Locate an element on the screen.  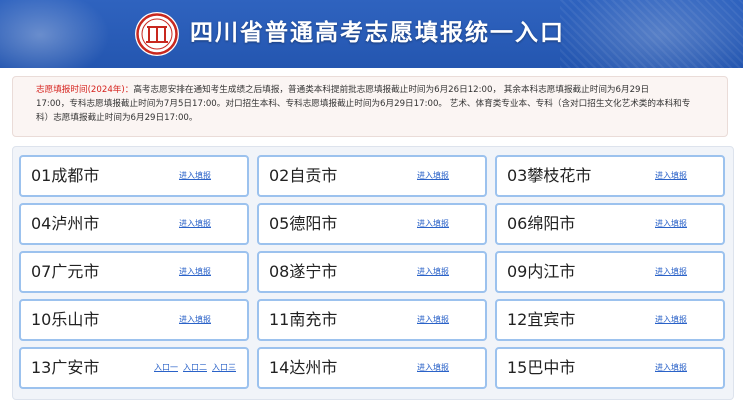
city-card: 04泸州市 进入填报 is located at coordinates (134, 224).